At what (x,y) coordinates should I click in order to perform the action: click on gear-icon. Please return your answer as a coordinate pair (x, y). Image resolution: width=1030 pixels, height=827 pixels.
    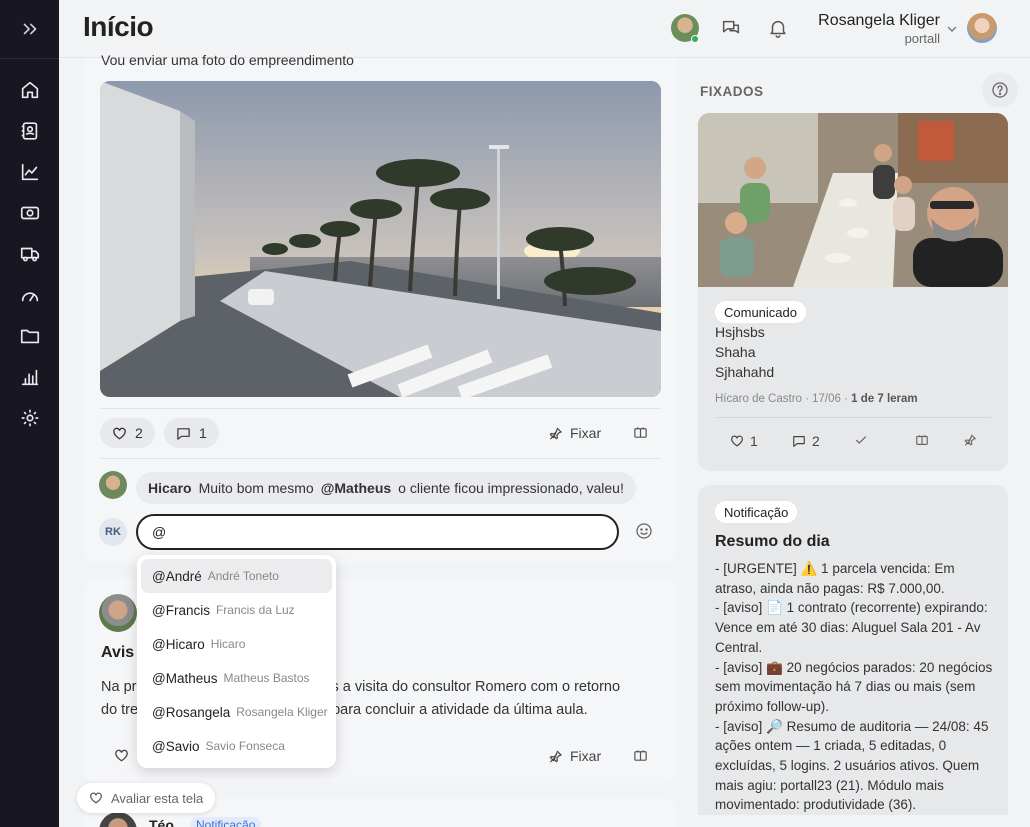
    Looking at the image, I should click on (30, 418).